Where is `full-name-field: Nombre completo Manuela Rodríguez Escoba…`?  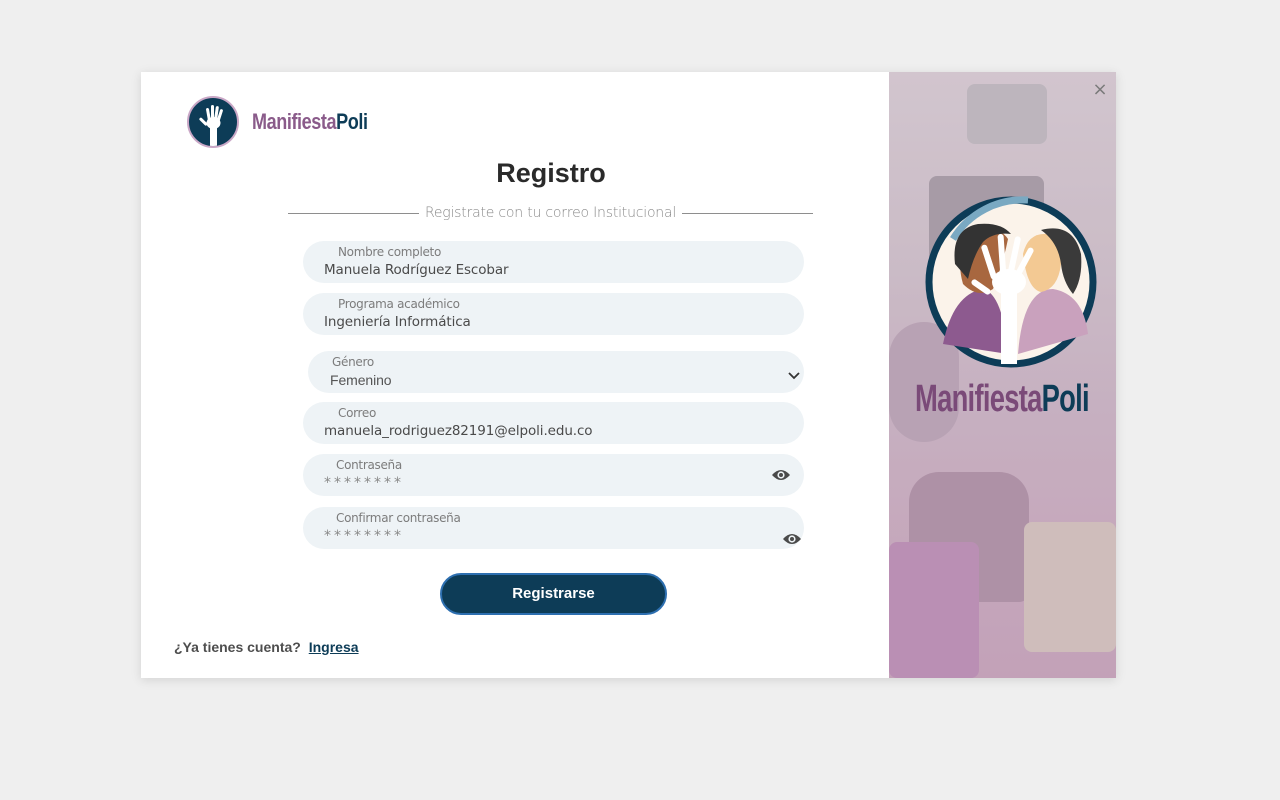
full-name-field: Nombre completo Manuela Rodríguez Escoba… is located at coordinates (553, 262).